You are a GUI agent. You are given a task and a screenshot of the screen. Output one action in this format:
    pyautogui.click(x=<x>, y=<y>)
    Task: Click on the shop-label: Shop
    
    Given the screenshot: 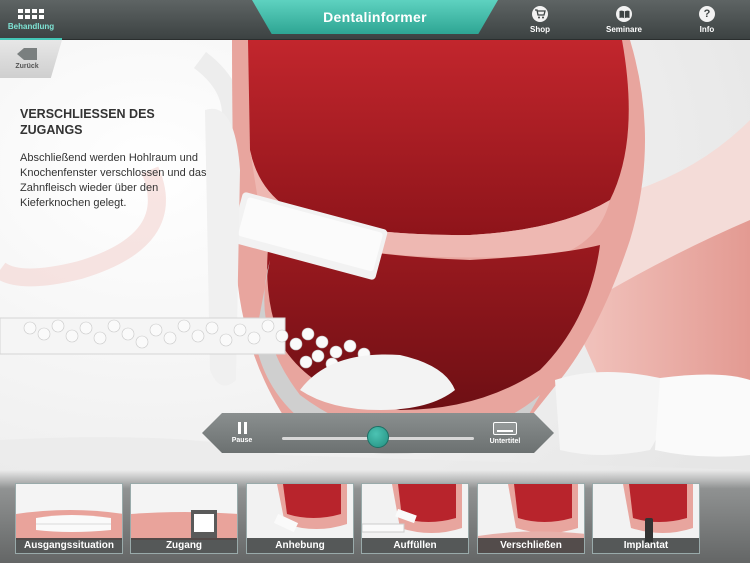 What is the action you would take?
    pyautogui.click(x=540, y=29)
    